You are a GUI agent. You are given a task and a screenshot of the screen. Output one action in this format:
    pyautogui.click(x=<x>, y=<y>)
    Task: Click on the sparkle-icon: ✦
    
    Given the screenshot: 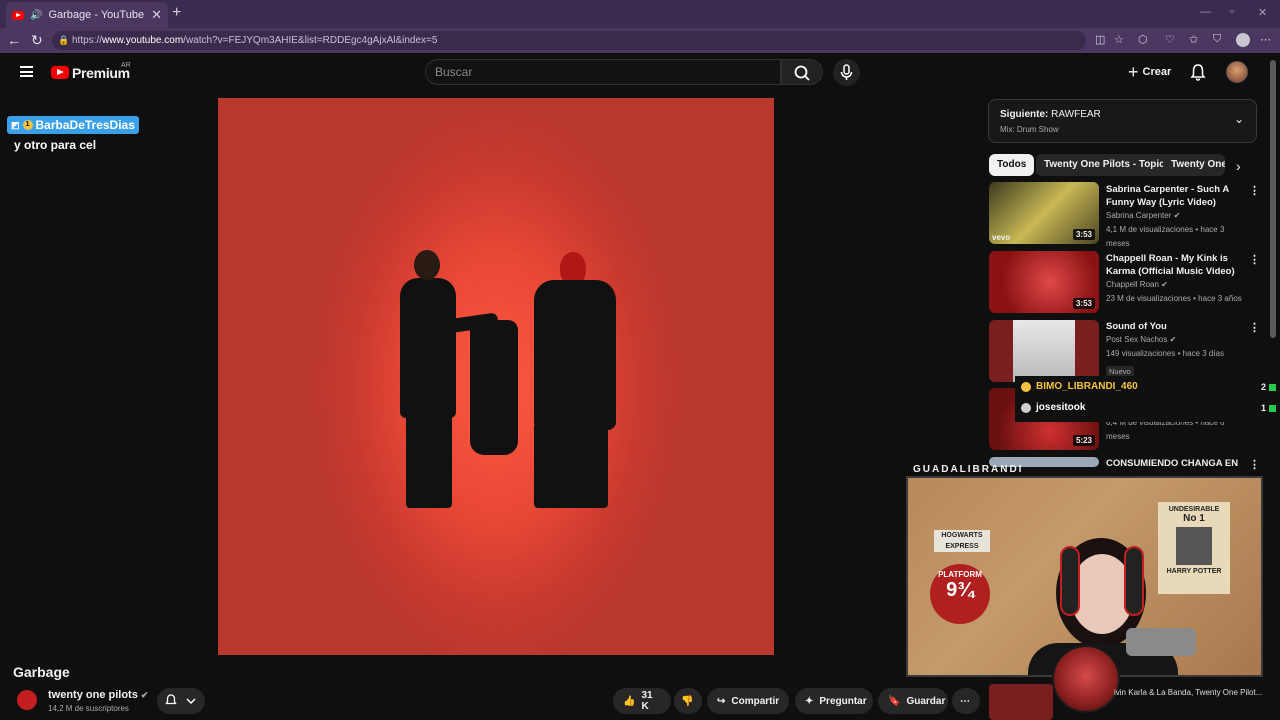 What is the action you would take?
    pyautogui.click(x=809, y=701)
    